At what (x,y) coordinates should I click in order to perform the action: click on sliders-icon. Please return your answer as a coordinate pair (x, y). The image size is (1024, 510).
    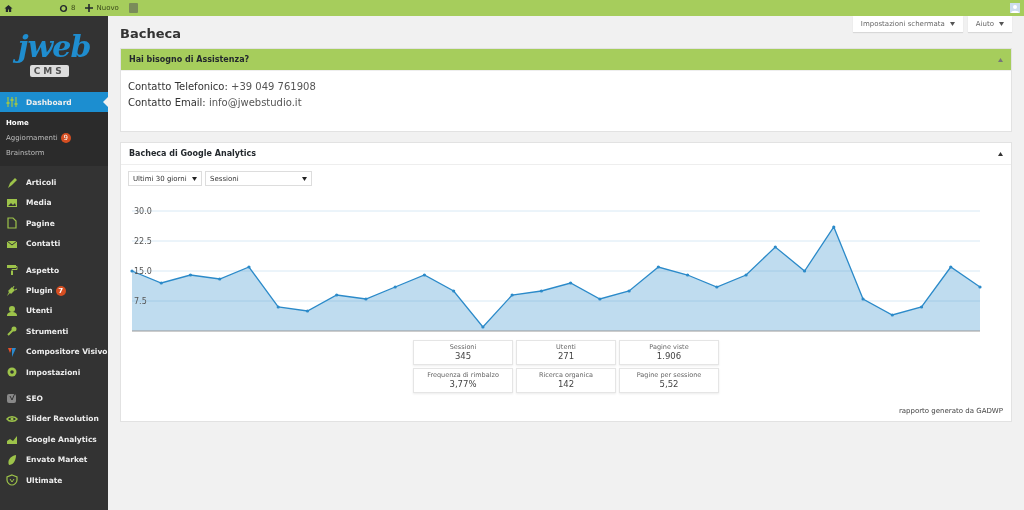
    Looking at the image, I should click on (12, 102).